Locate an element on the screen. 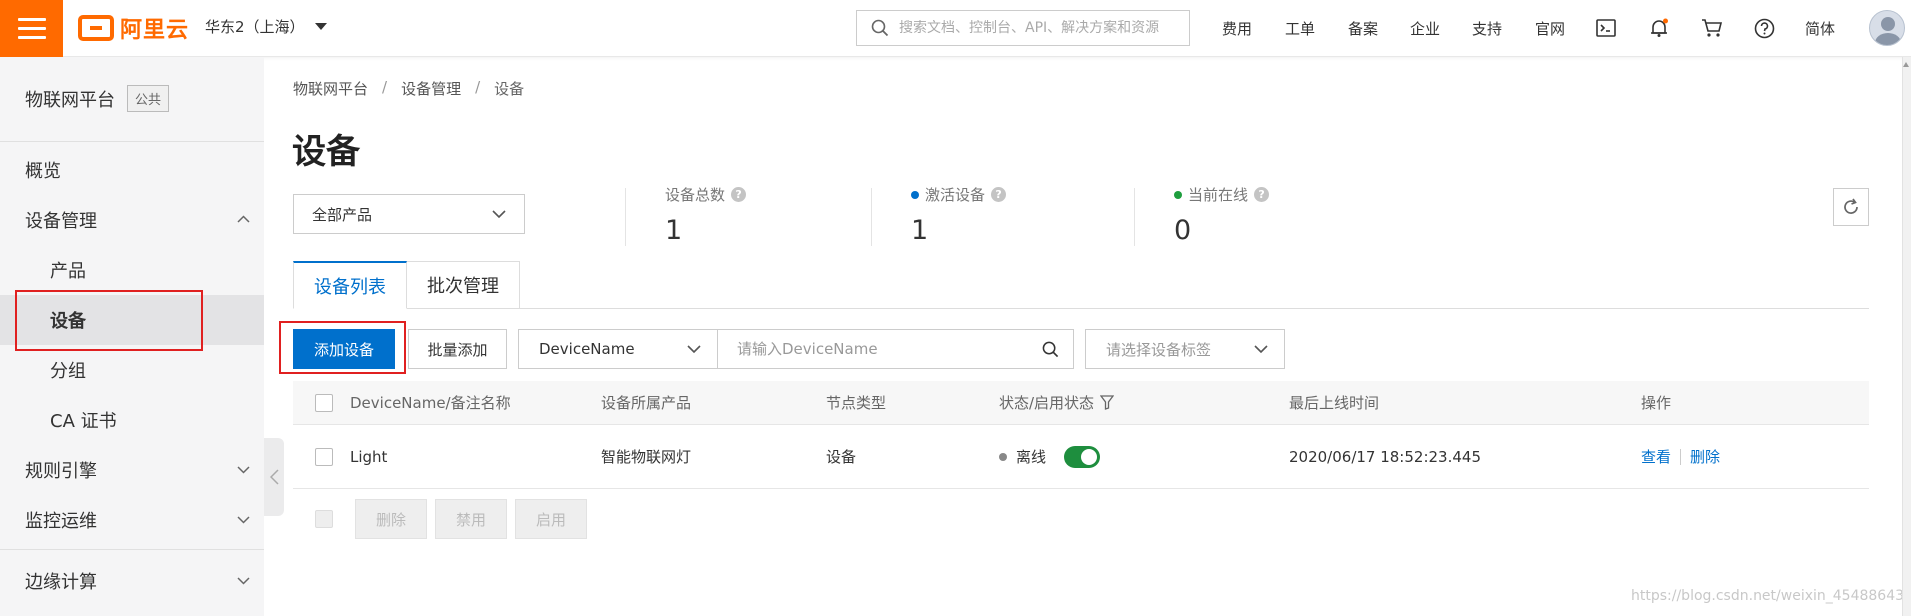 This screenshot has width=1911, height=616. user-avatar is located at coordinates (1887, 28).